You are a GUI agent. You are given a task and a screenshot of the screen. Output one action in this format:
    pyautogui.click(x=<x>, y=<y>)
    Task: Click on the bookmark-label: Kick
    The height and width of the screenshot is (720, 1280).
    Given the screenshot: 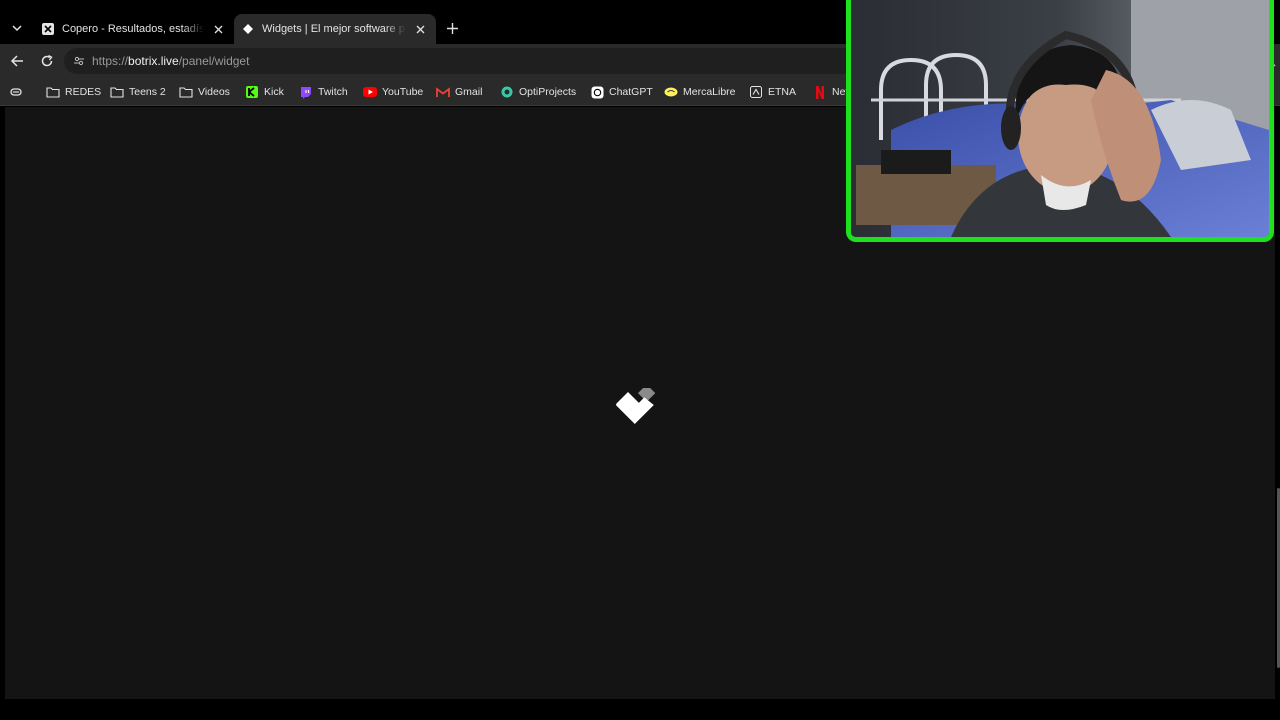 What is the action you would take?
    pyautogui.click(x=274, y=92)
    